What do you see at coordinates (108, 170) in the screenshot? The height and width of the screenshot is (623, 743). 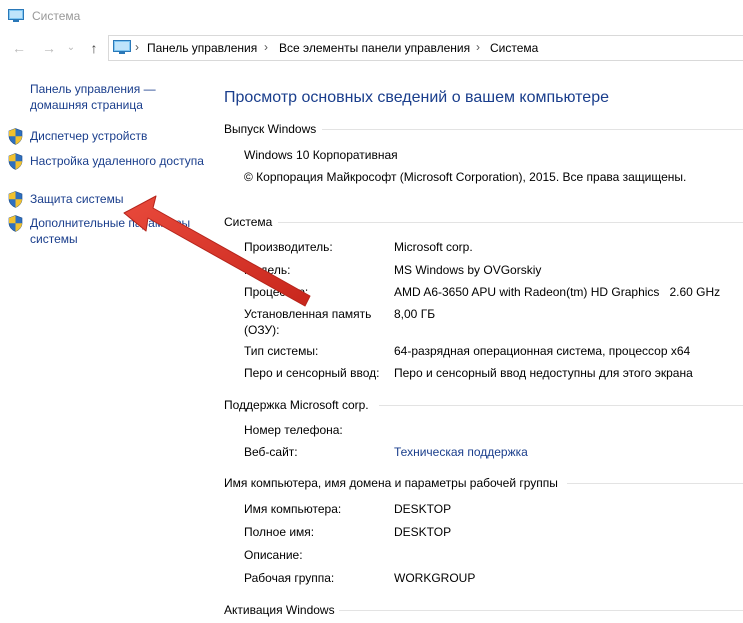 I see `sidebar-item-remote-settings: Настройка удаленного доступа` at bounding box center [108, 170].